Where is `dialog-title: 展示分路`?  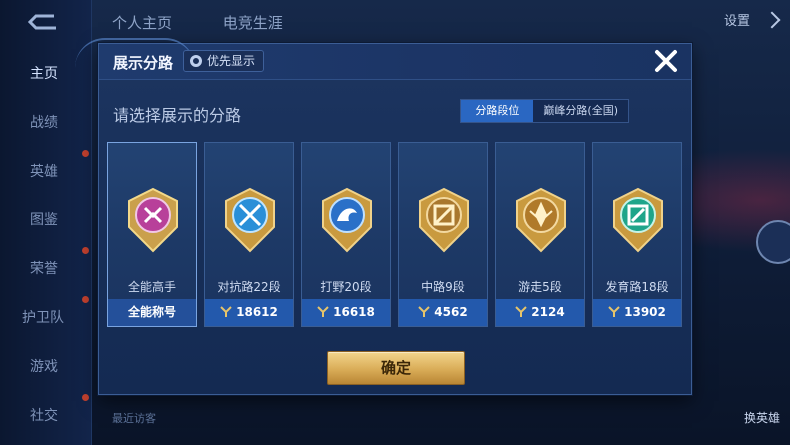
dialog-title: 展示分路 is located at coordinates (143, 63).